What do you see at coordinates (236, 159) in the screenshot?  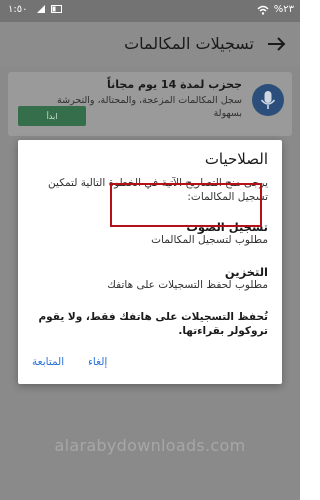 I see `dialog-title: الصلاحيات` at bounding box center [236, 159].